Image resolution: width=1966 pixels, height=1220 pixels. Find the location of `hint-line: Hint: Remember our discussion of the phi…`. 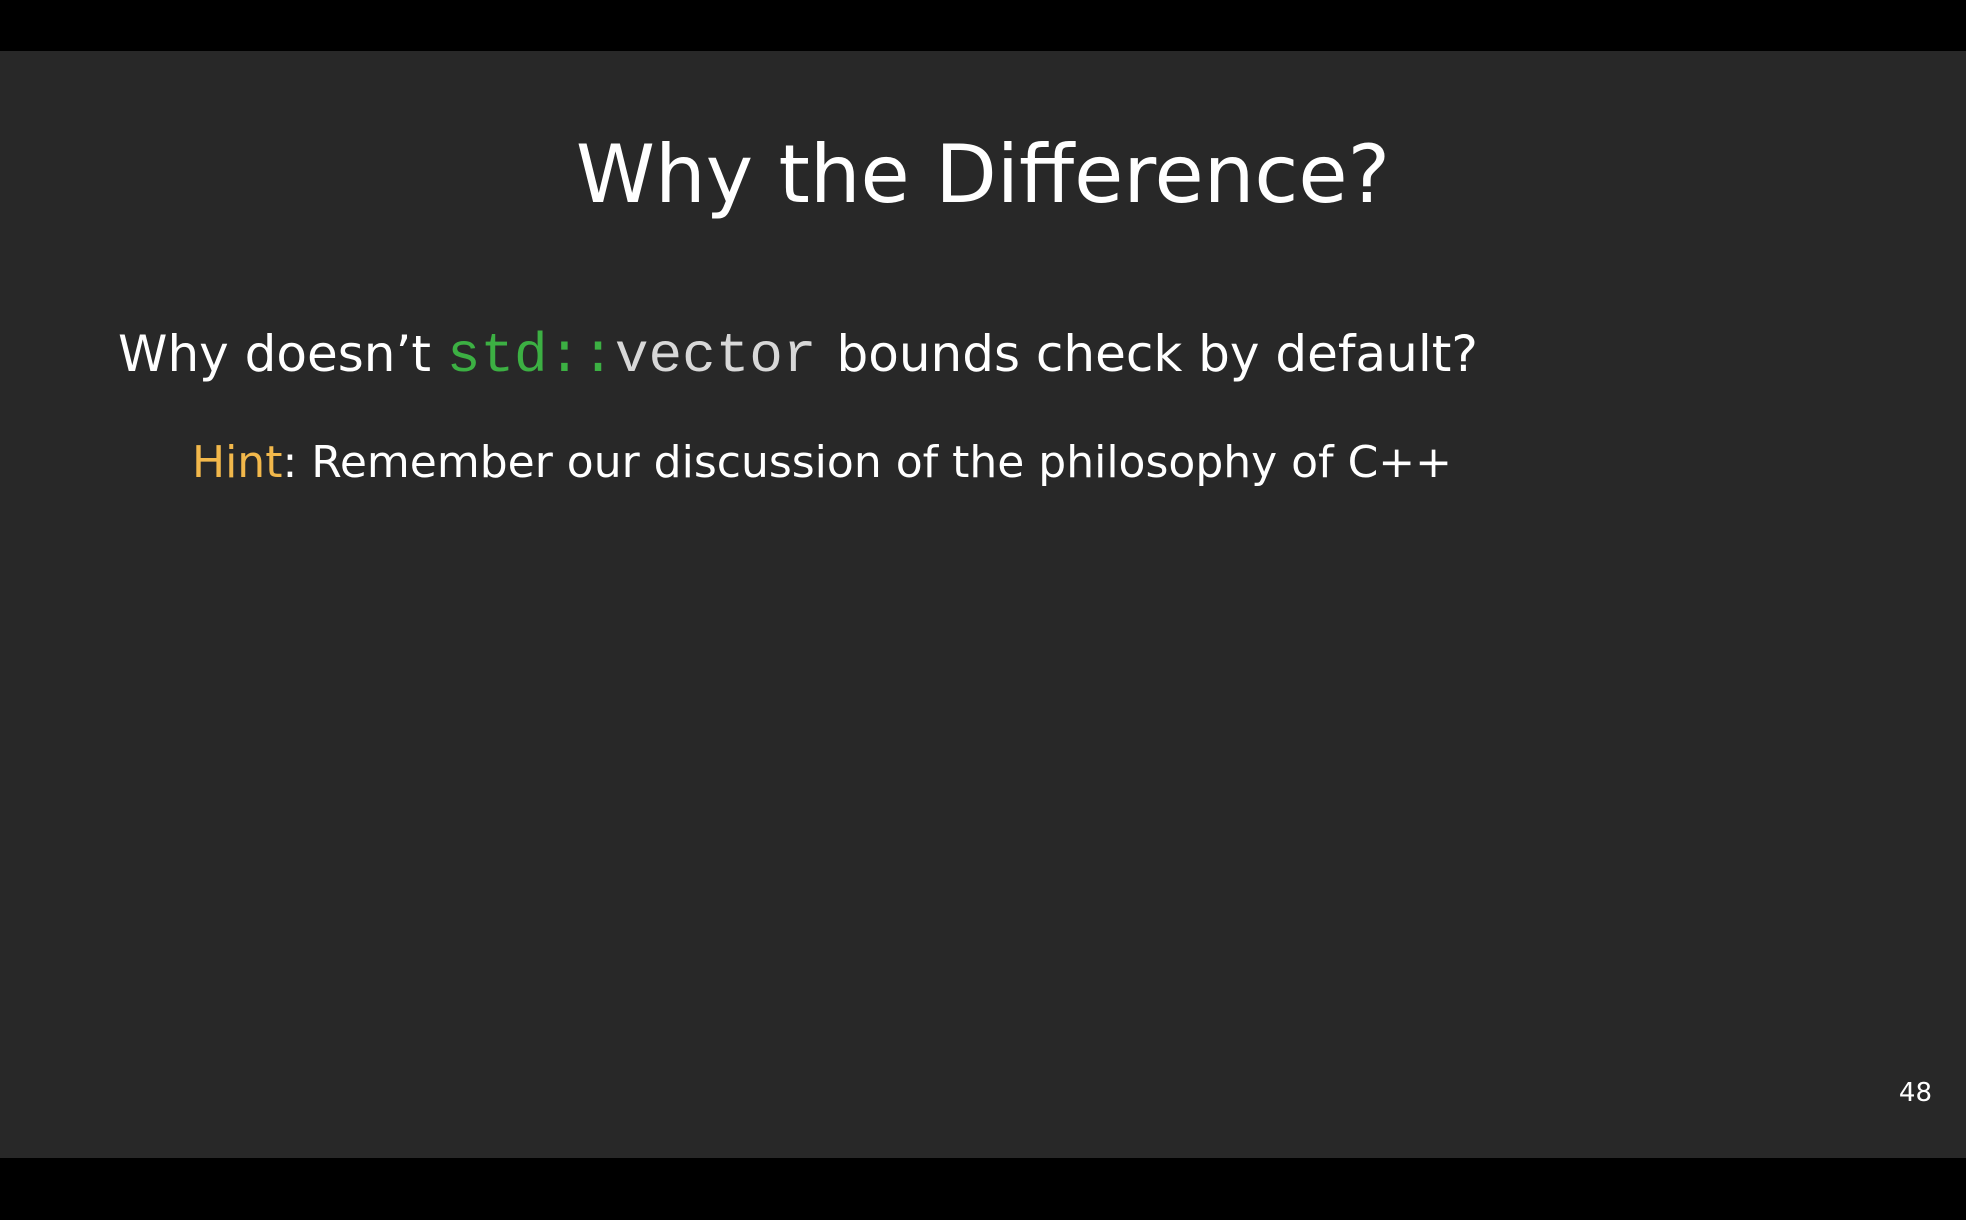

hint-line: Hint: Remember our discussion of the phi… is located at coordinates (822, 463).